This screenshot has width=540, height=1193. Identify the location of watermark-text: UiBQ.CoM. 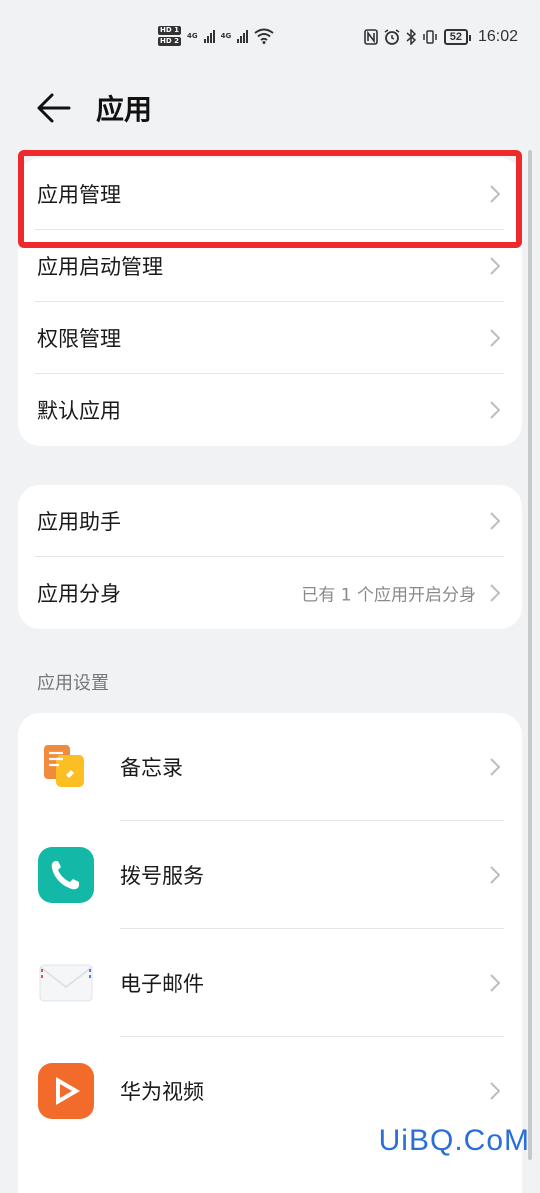
(454, 1140).